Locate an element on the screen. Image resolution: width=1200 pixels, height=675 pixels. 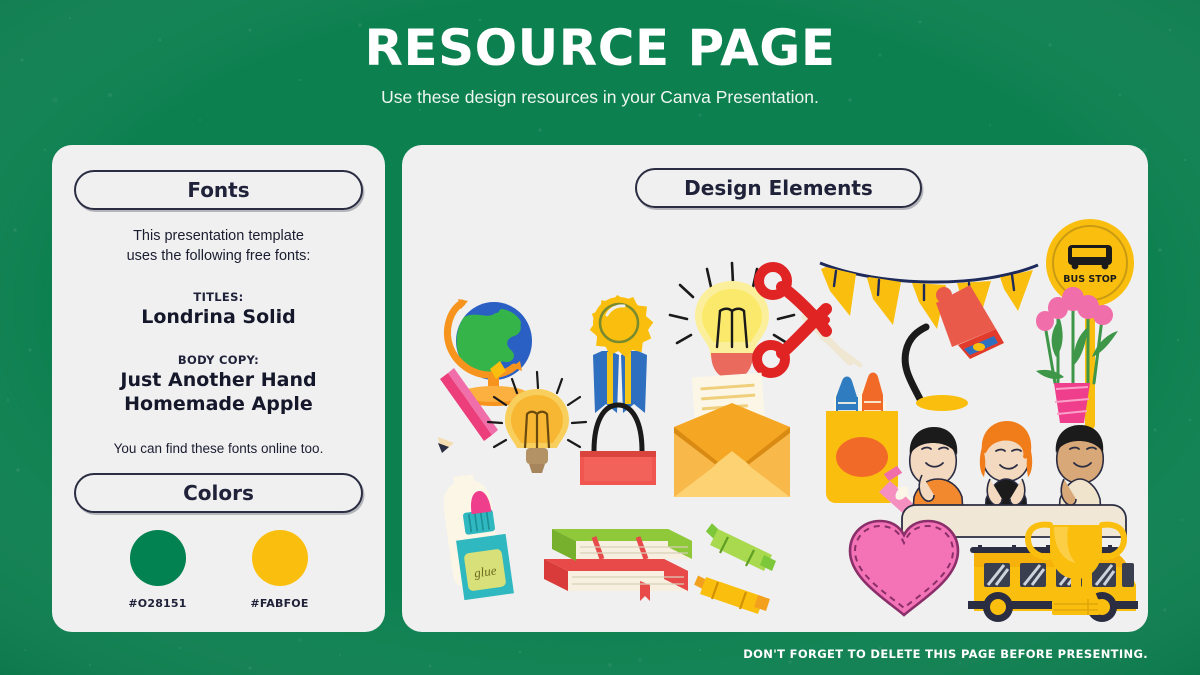
body-font-name-line-1: Just Another Hand is located at coordinates (218, 379).